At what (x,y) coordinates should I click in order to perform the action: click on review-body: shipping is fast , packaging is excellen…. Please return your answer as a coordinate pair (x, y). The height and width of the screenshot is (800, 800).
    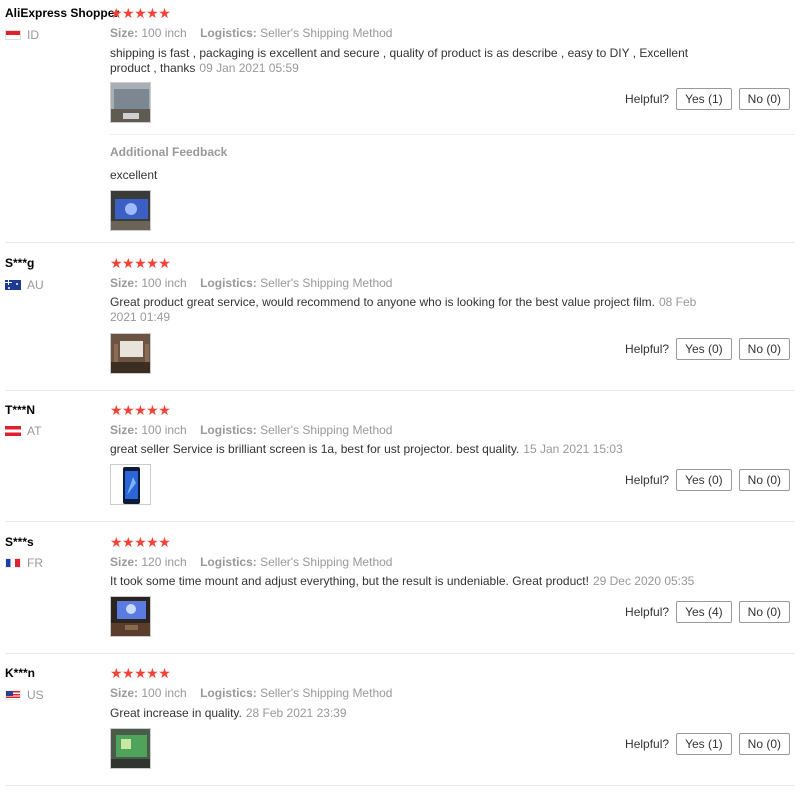
    Looking at the image, I should click on (399, 60).